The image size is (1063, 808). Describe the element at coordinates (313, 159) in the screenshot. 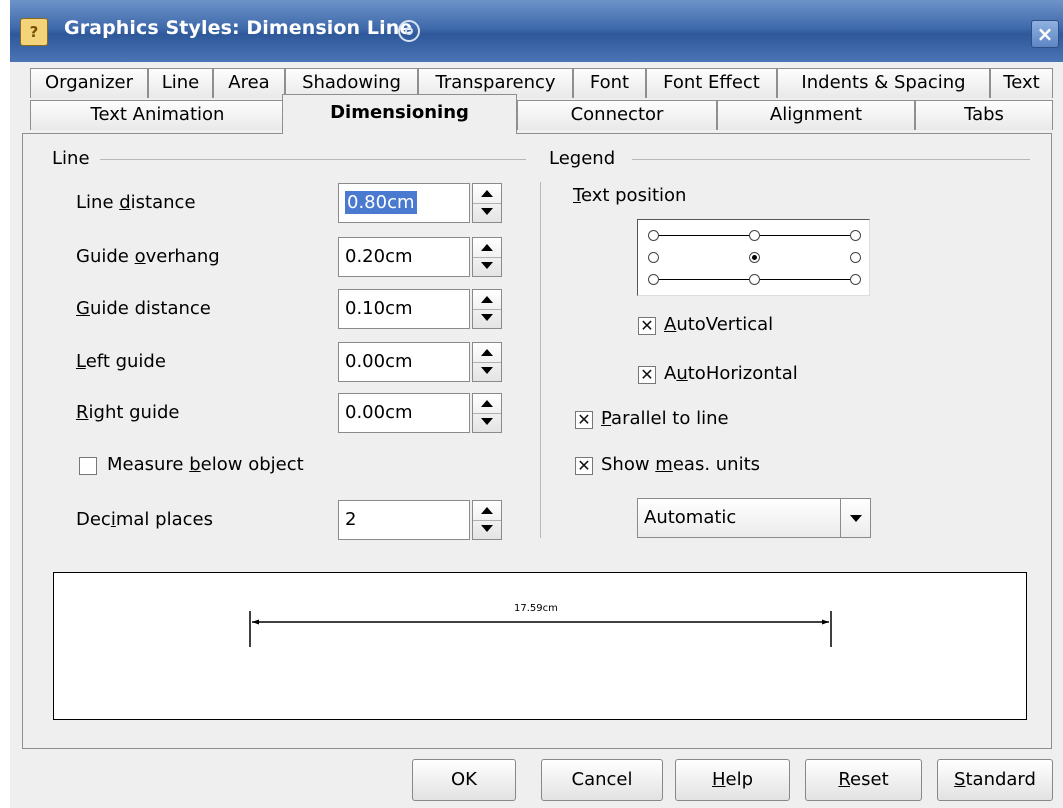

I see `line-group-divider` at that location.